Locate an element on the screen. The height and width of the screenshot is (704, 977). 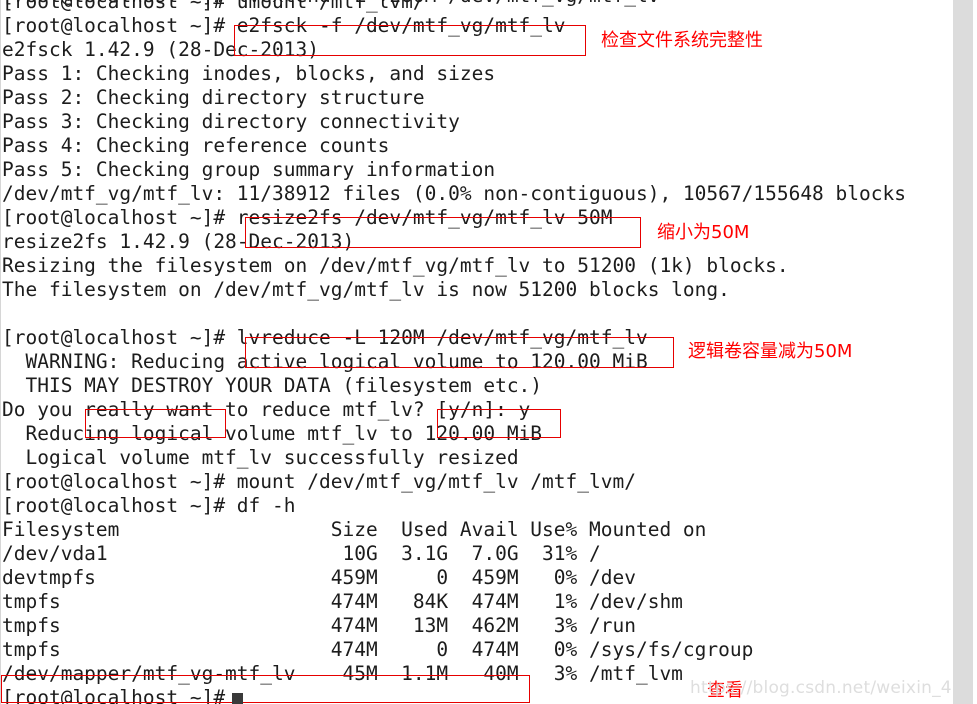
terminal-line: [root@localhost ~]# df -h is located at coordinates (149, 505).